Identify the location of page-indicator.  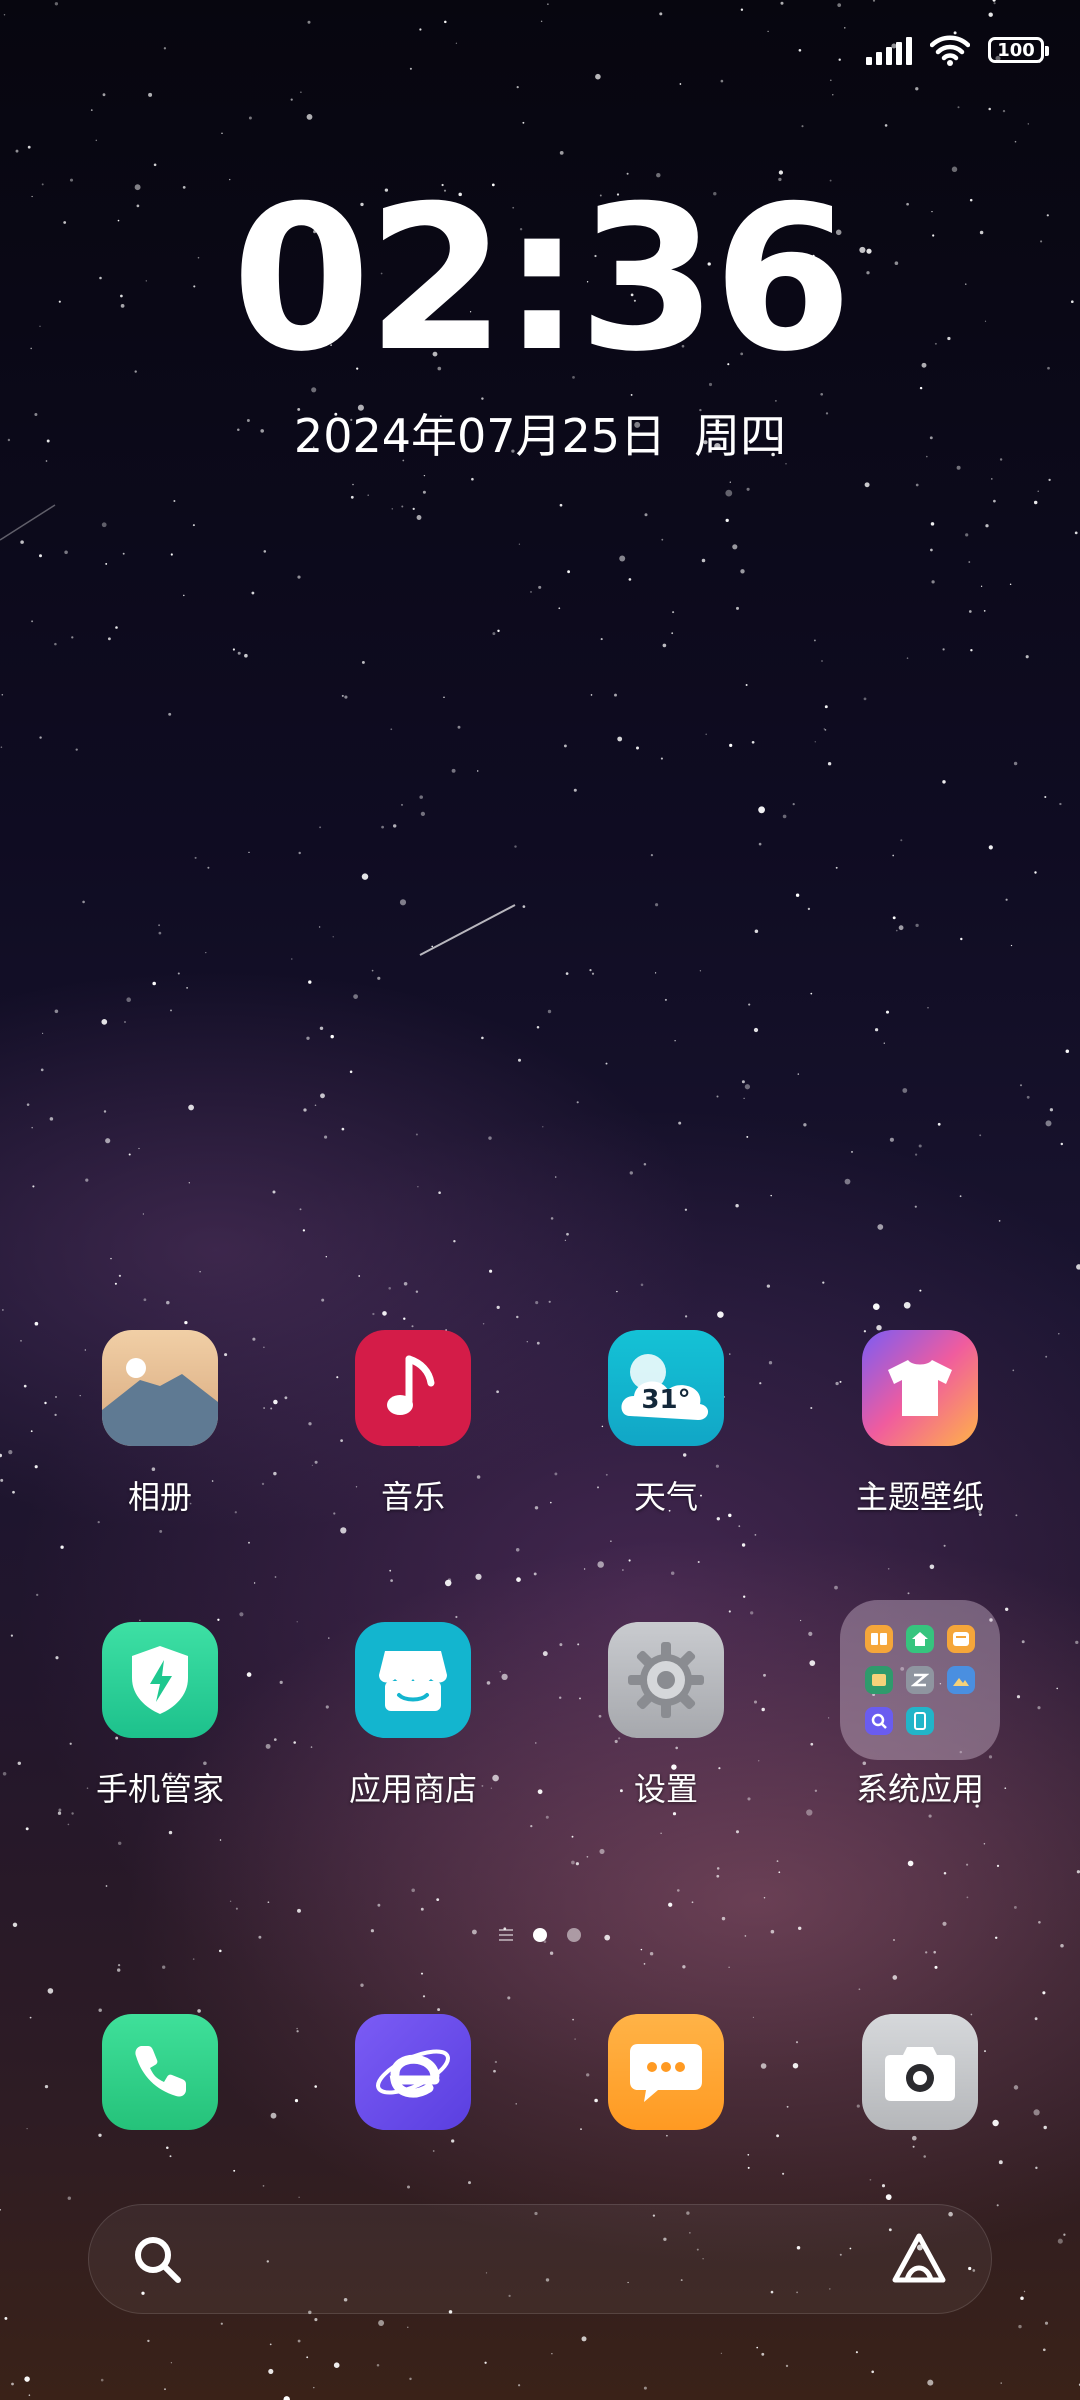
(540, 1935).